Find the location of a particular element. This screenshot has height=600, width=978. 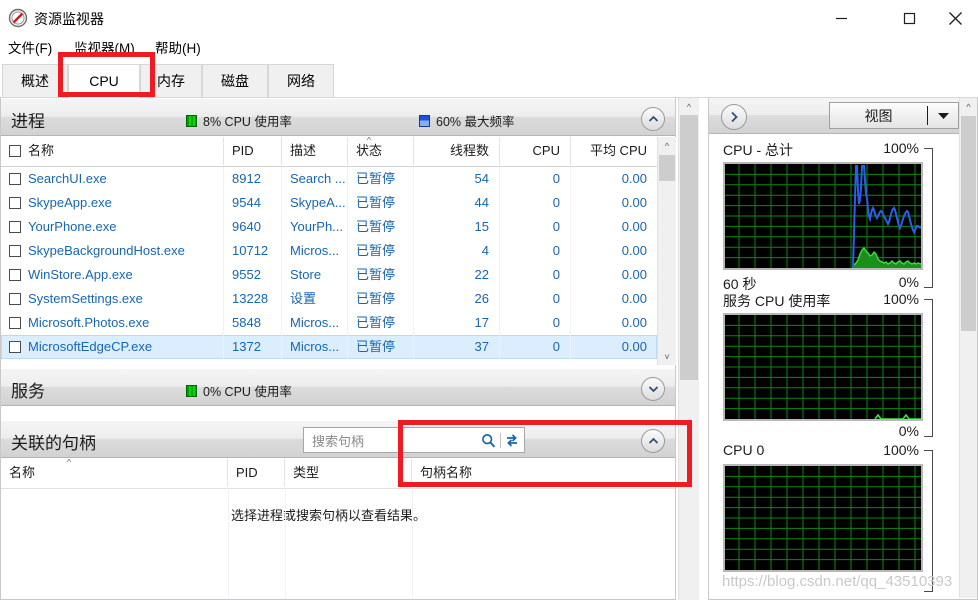

cell-pid: 13228 is located at coordinates (253, 299).